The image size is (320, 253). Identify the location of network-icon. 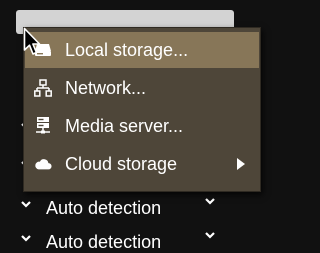
(43, 88).